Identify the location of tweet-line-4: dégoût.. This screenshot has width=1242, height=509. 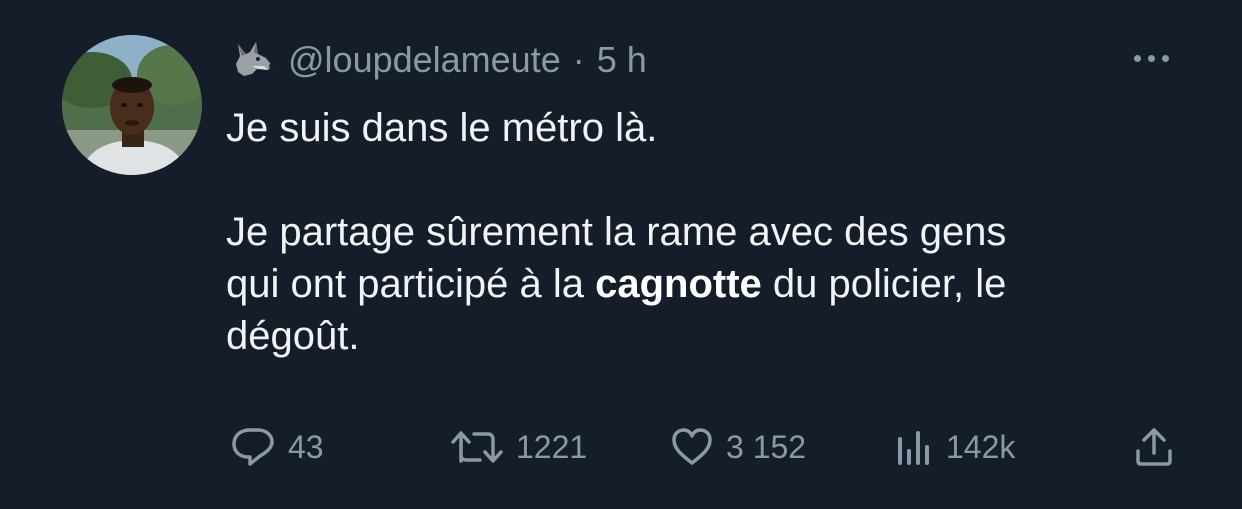
(293, 336).